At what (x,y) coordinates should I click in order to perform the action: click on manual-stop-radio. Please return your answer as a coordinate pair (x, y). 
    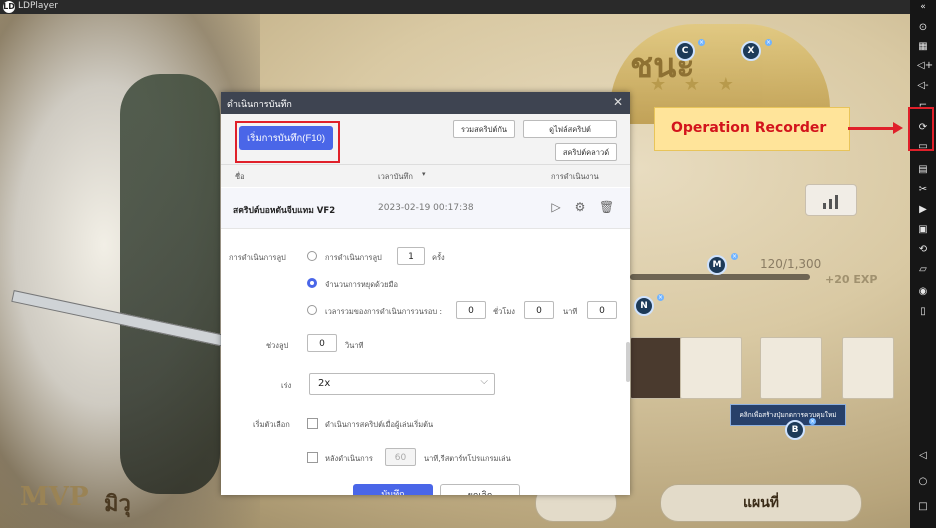
    Looking at the image, I should click on (312, 283).